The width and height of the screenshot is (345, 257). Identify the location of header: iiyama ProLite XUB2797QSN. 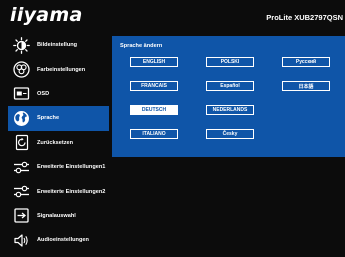
(172, 15).